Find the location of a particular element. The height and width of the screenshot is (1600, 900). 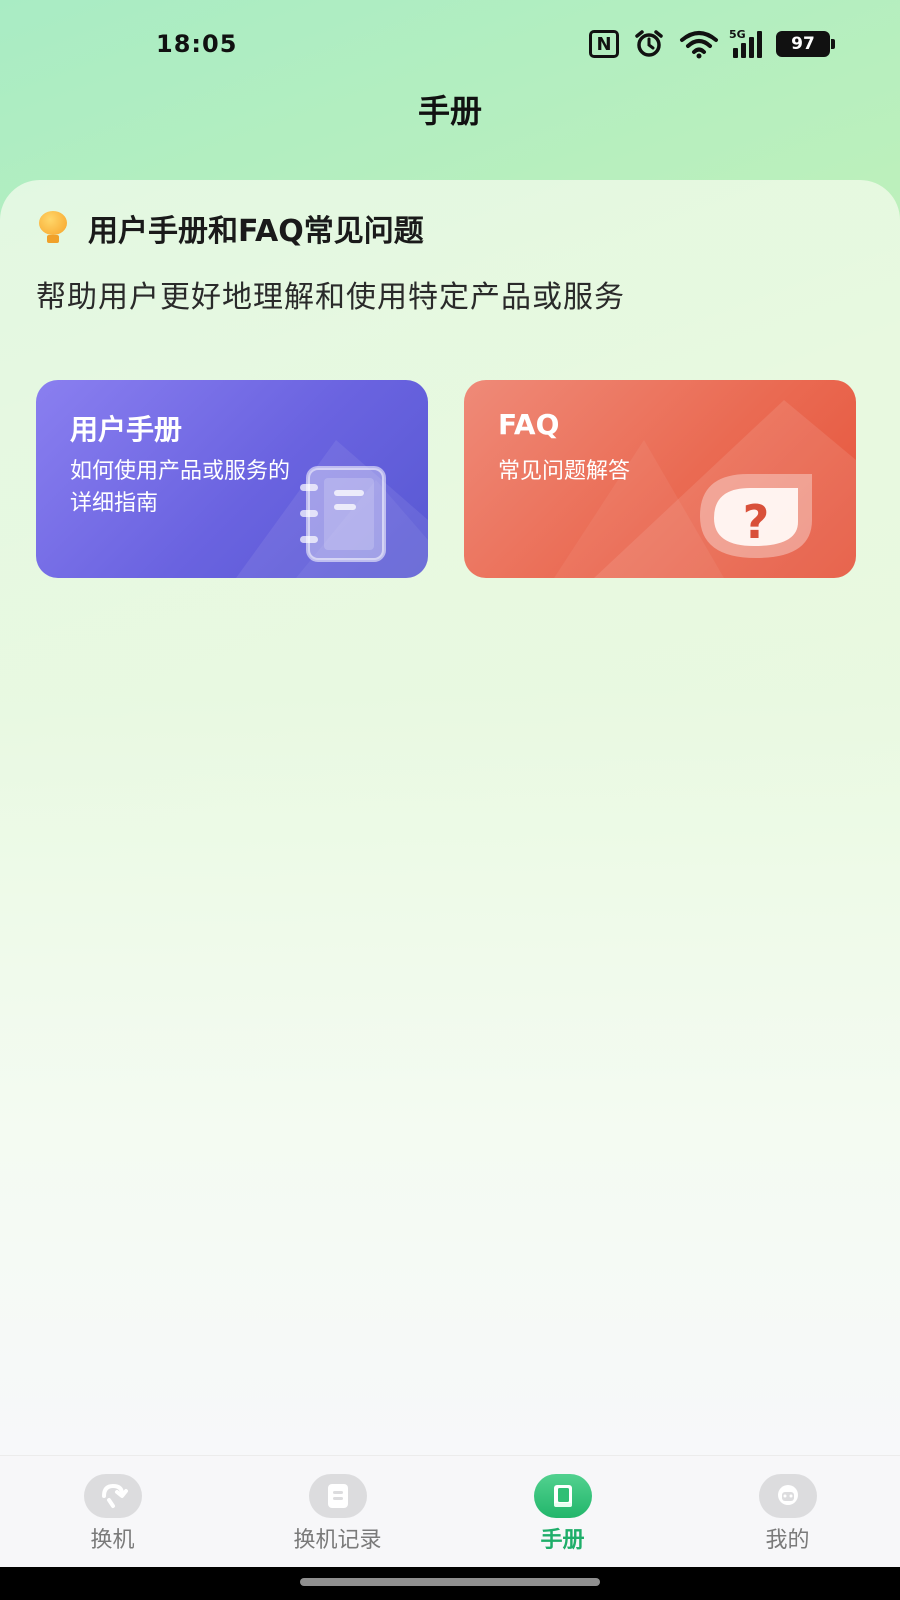

bottom-tab-bar: 换机 换机记录 手册 我的 is located at coordinates (450, 1511).